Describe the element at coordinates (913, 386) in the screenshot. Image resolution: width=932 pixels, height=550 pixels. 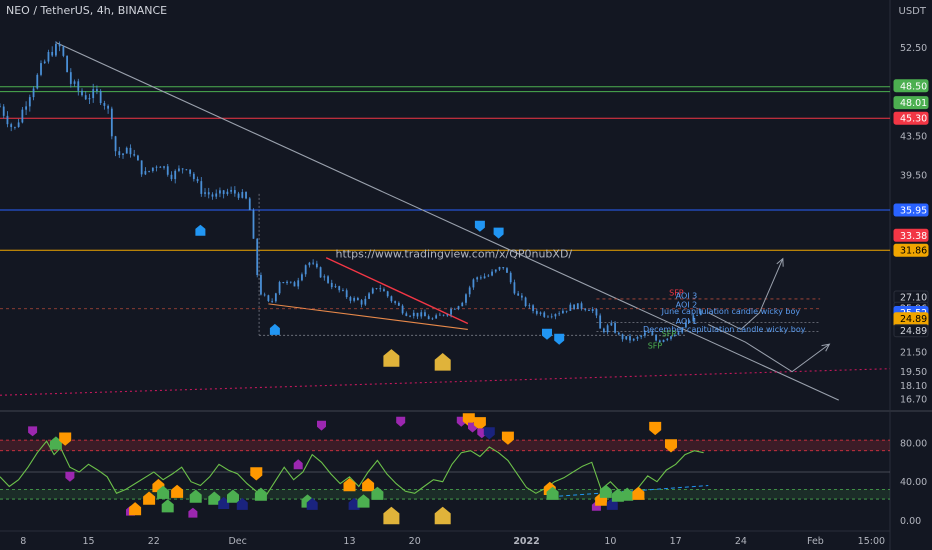
I see `price-tick-5: 18.10` at that location.